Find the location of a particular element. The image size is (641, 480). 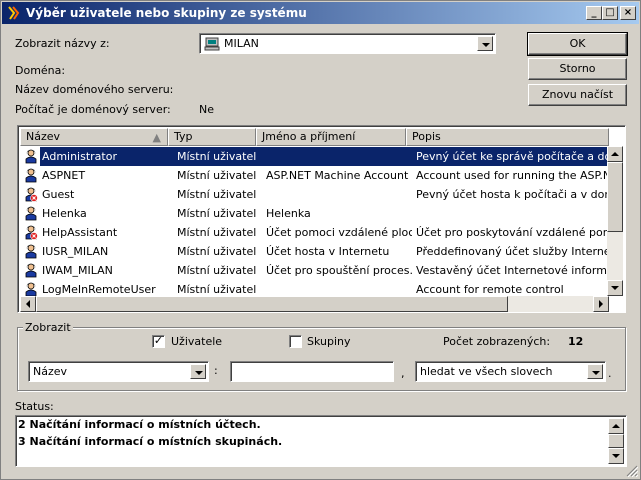

domain-server-label: Název doménového serveru: is located at coordinates (94, 89).